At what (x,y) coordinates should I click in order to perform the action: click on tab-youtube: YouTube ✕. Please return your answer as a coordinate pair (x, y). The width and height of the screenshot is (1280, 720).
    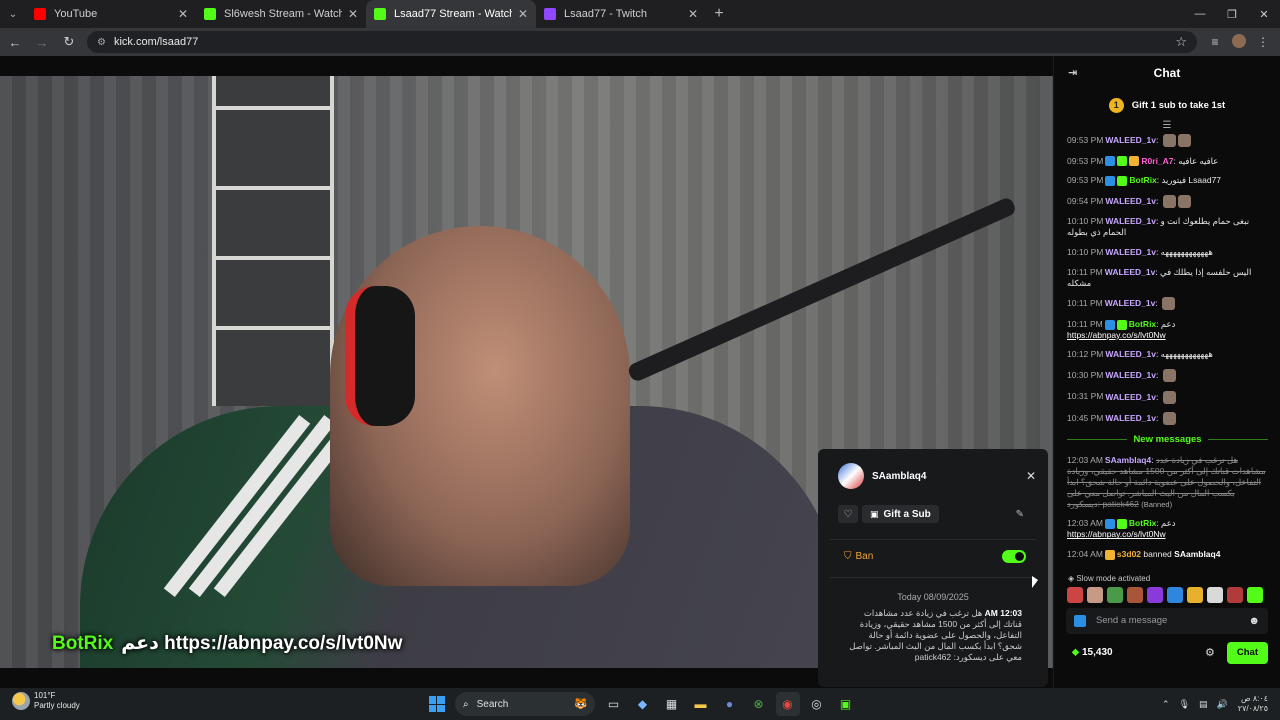
    Looking at the image, I should click on (111, 14).